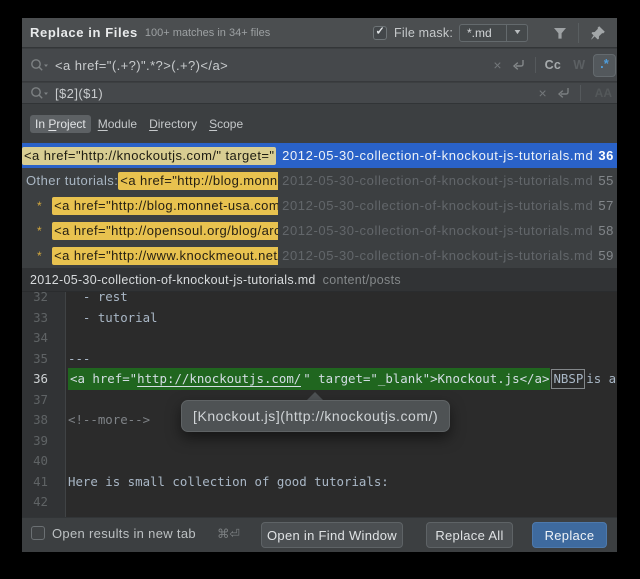 The image size is (640, 579). What do you see at coordinates (606, 230) in the screenshot?
I see `result-line-number: 58` at bounding box center [606, 230].